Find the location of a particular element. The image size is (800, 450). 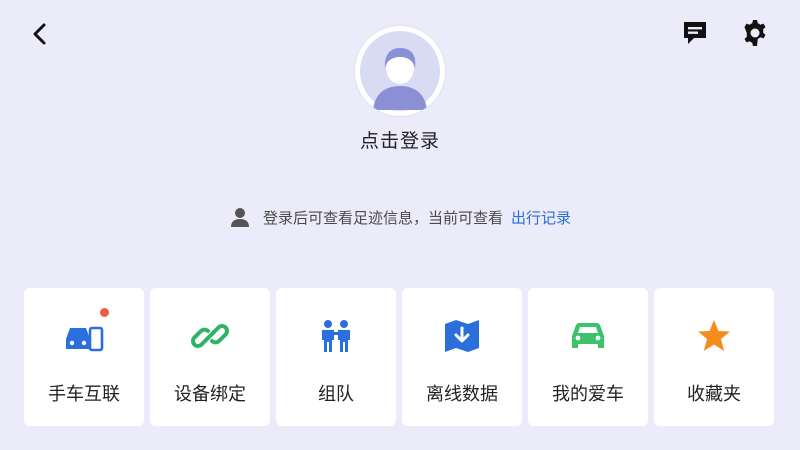

tile-label: 手车互联 is located at coordinates (84, 394).